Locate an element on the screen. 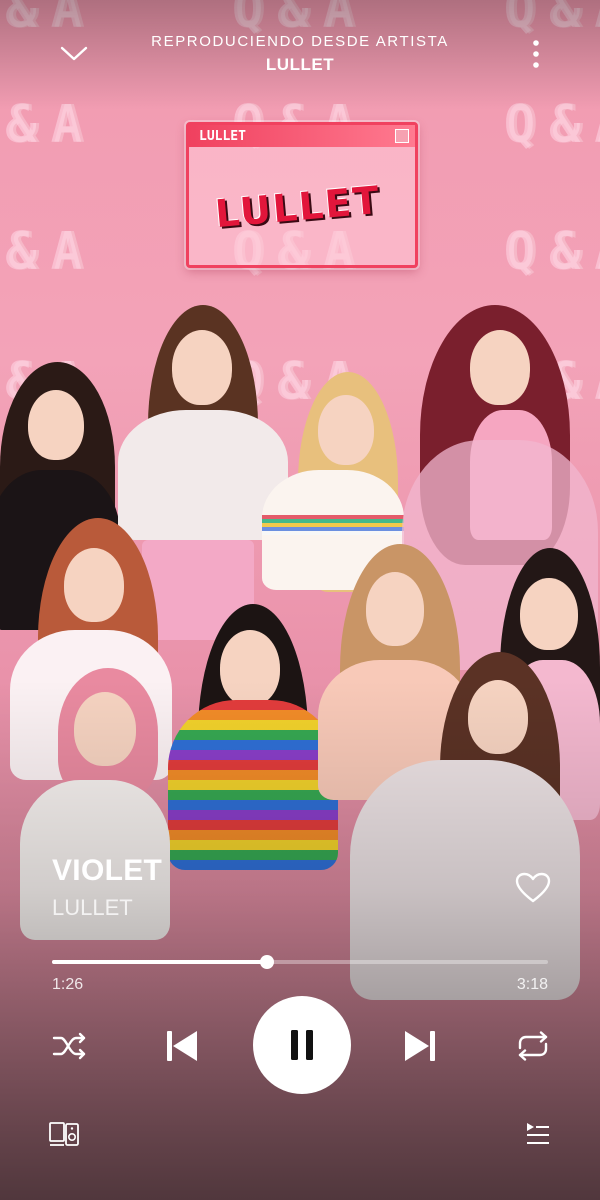 The width and height of the screenshot is (600, 1200). player-header: REPRODUCIENDO DESDE ARTISTA LULLET is located at coordinates (300, 45).